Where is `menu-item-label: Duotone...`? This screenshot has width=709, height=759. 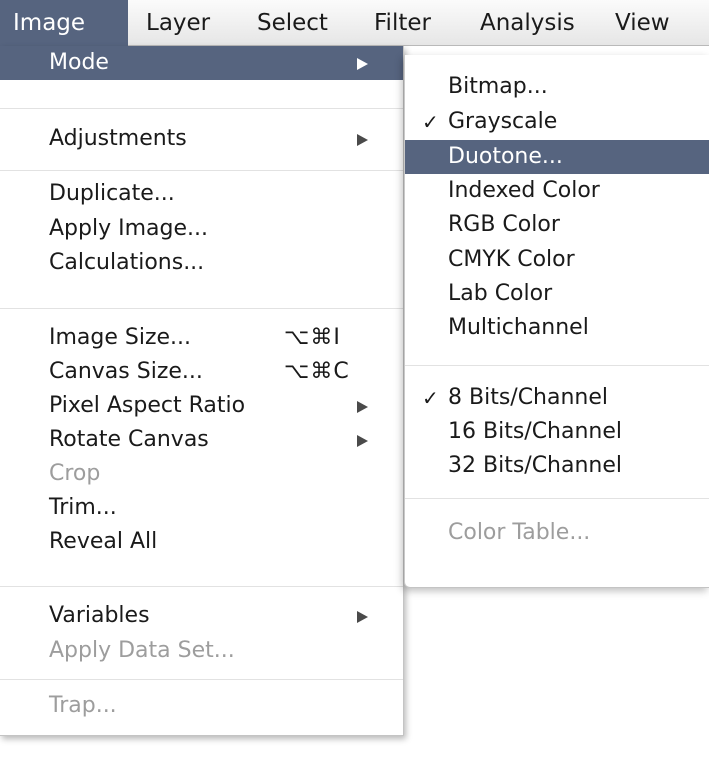 menu-item-label: Duotone... is located at coordinates (505, 156).